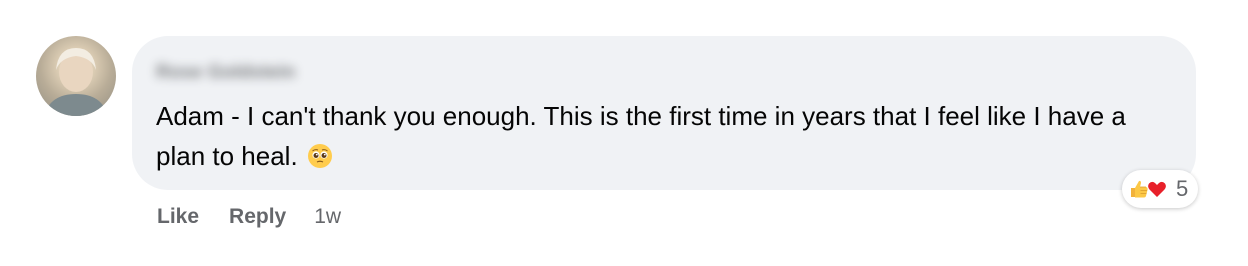  I want to click on like-button: Like, so click(178, 217).